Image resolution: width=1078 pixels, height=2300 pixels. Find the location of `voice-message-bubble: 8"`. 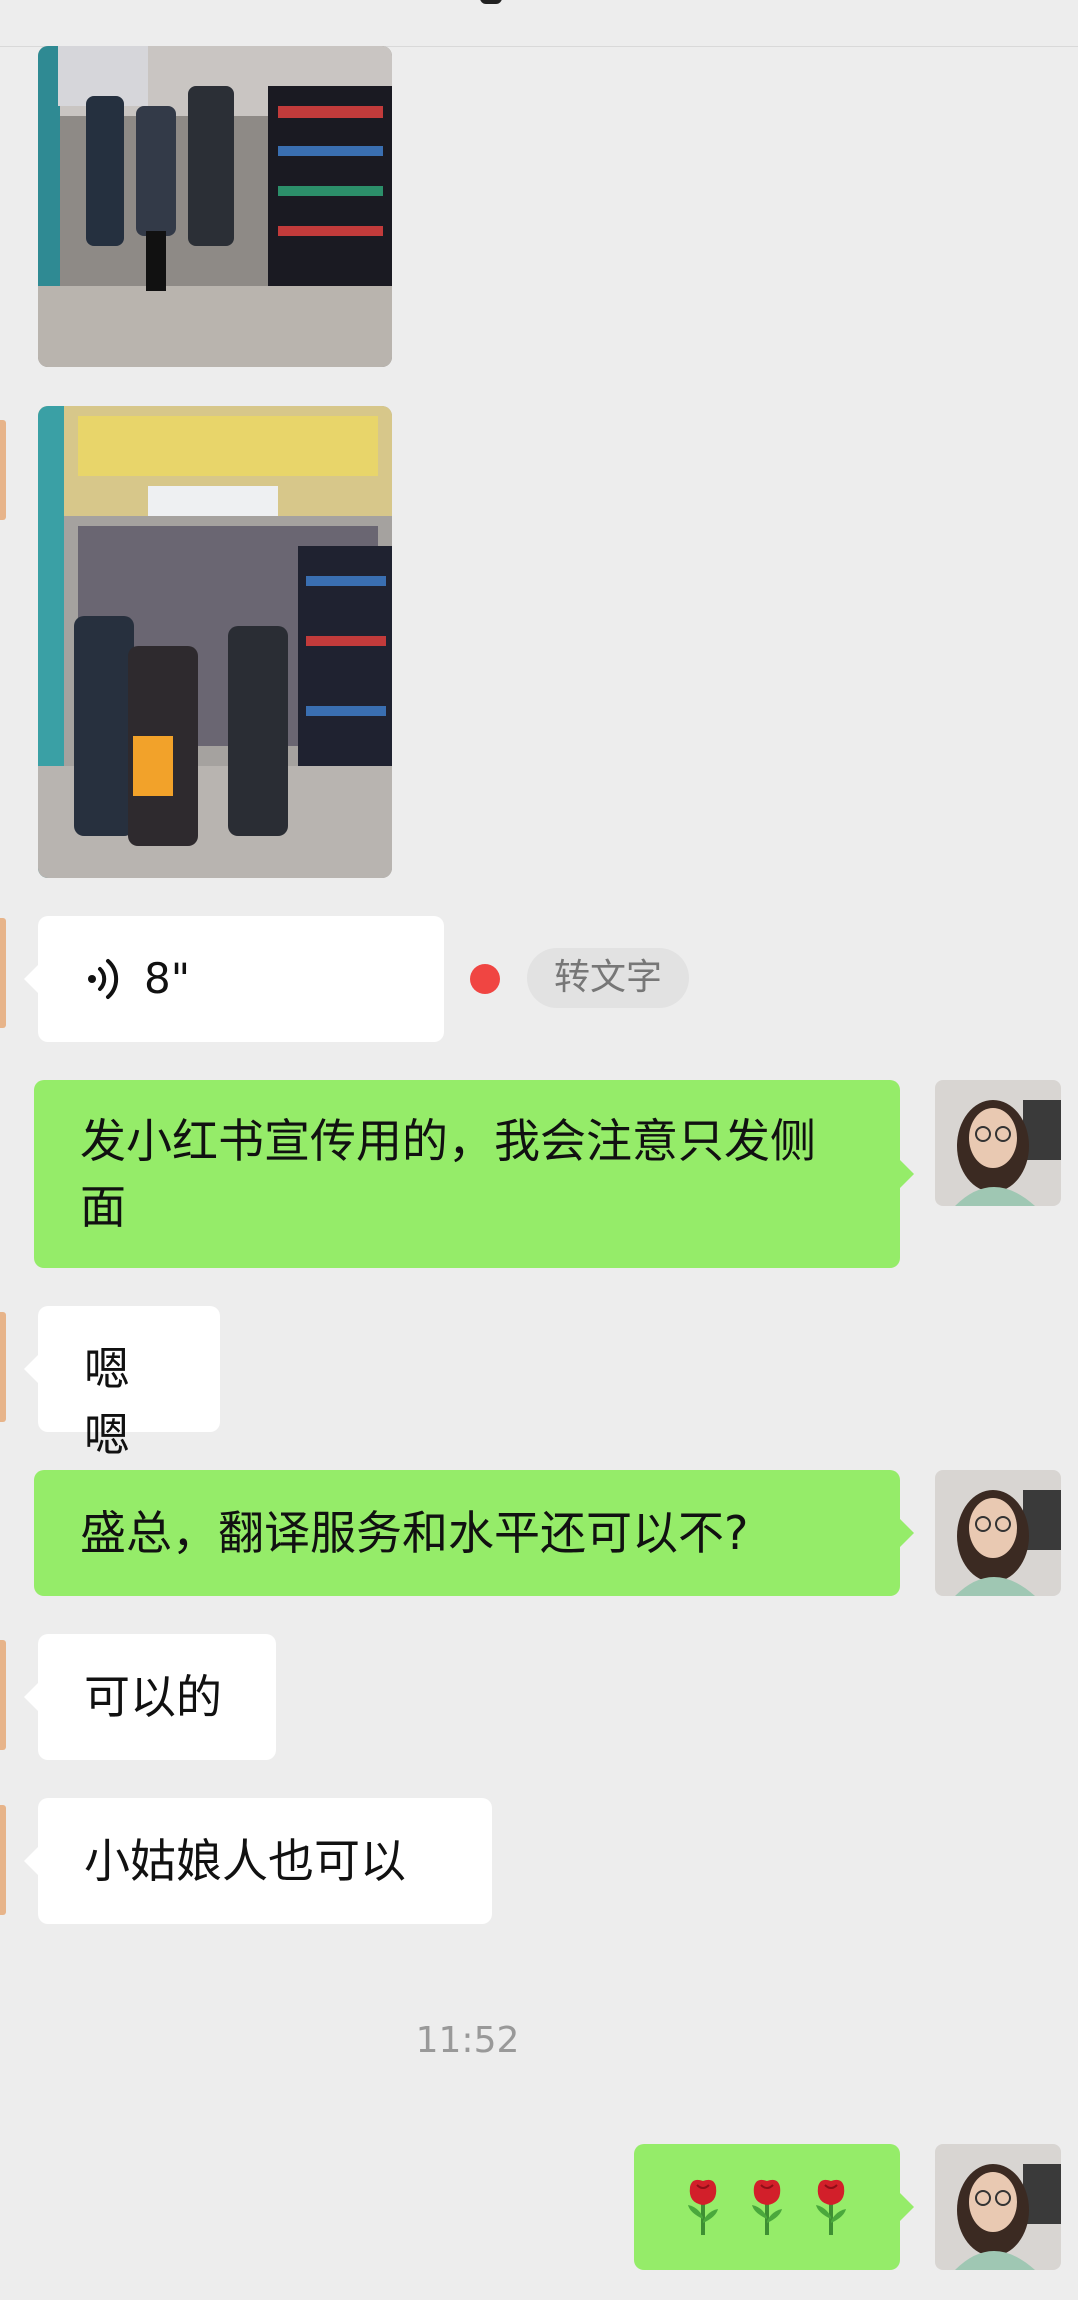

voice-message-bubble: 8" is located at coordinates (234, 979).